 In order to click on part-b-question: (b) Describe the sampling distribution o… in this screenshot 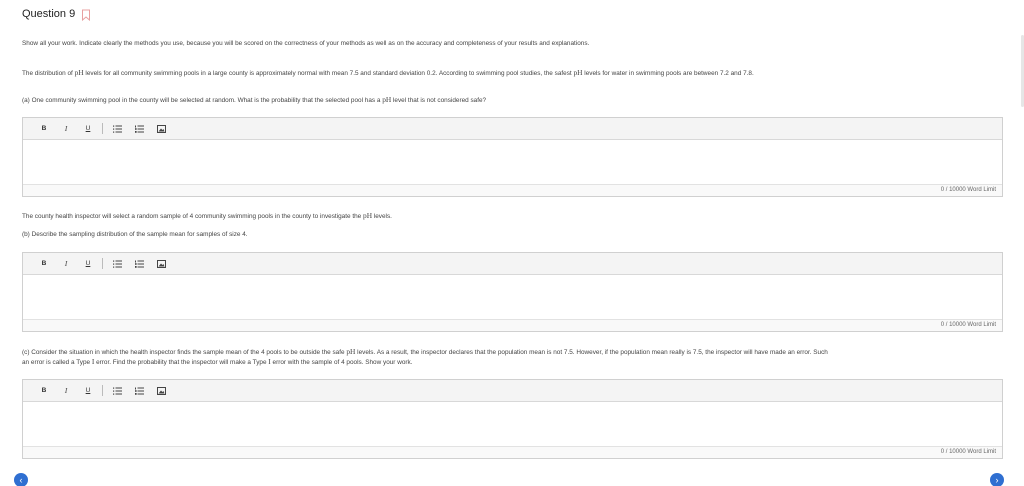, I will do `click(135, 234)`.